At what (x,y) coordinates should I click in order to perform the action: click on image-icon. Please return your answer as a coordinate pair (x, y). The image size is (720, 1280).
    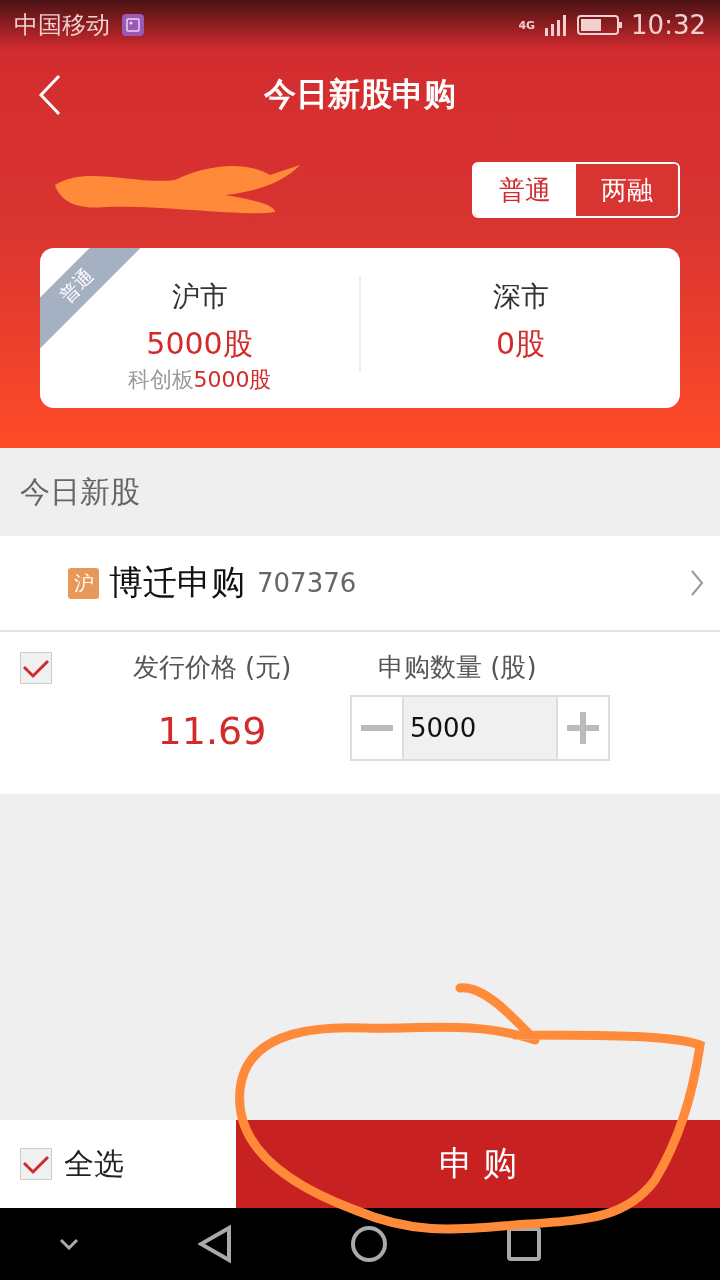
    Looking at the image, I should click on (133, 25).